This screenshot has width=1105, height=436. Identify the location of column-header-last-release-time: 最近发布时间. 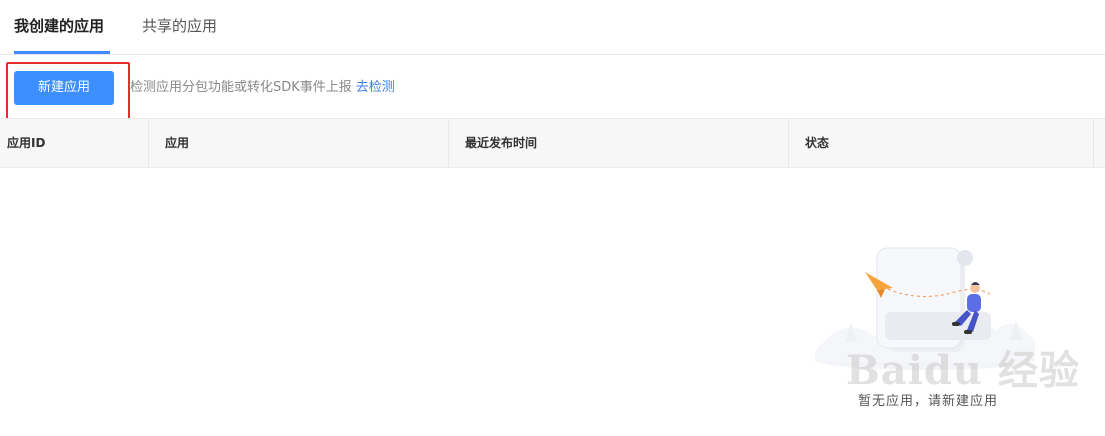
(501, 143).